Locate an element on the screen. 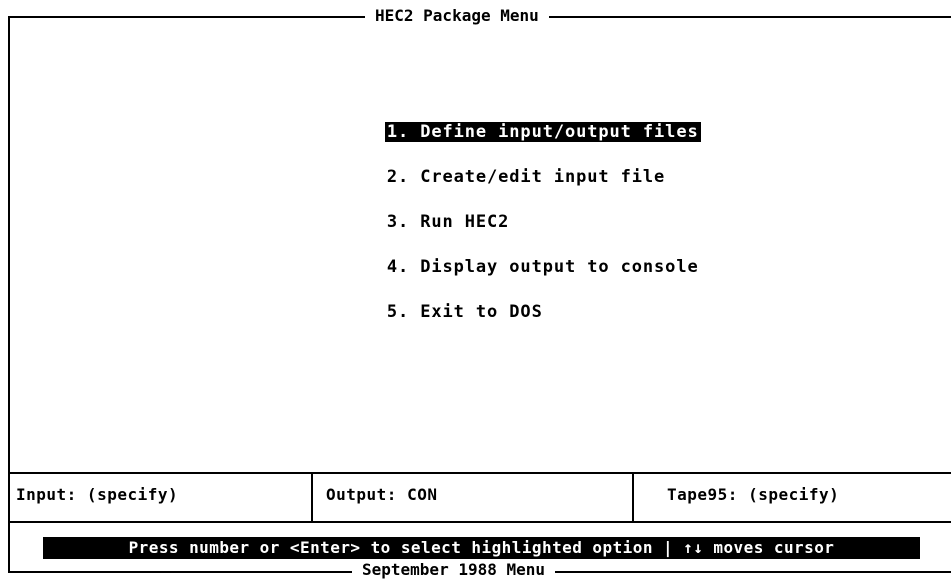  menu-item-label: 5. Exit to DOS is located at coordinates (464, 312).